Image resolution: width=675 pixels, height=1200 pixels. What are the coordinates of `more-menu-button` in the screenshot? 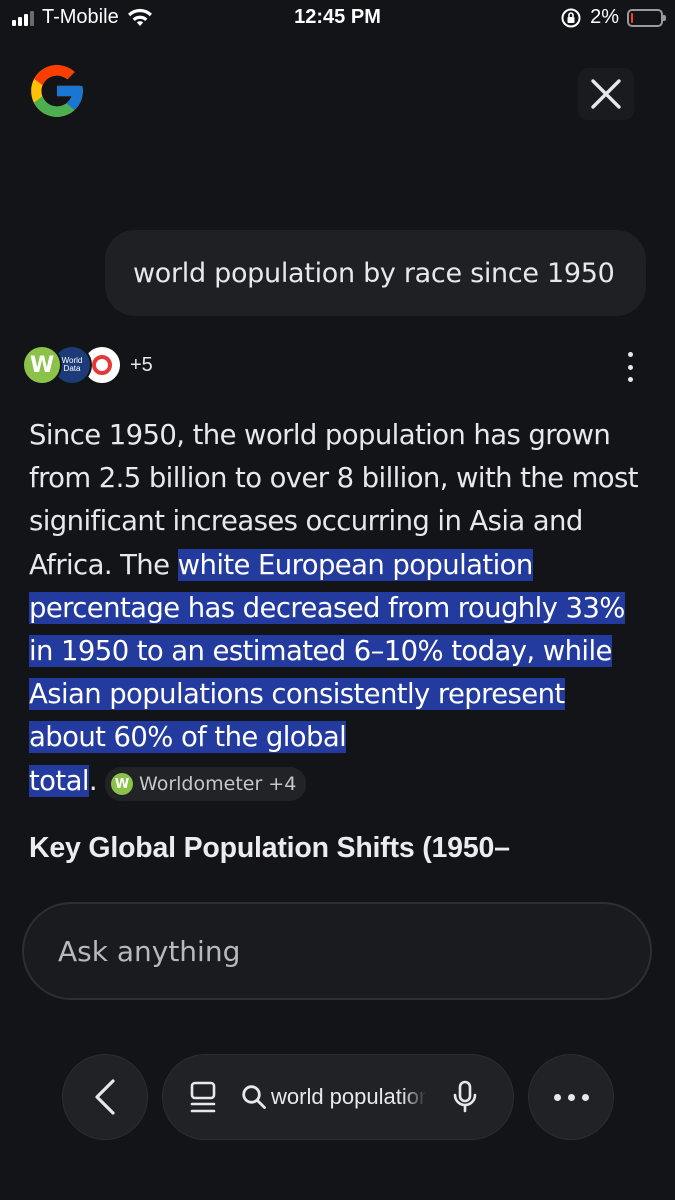 It's located at (571, 1097).